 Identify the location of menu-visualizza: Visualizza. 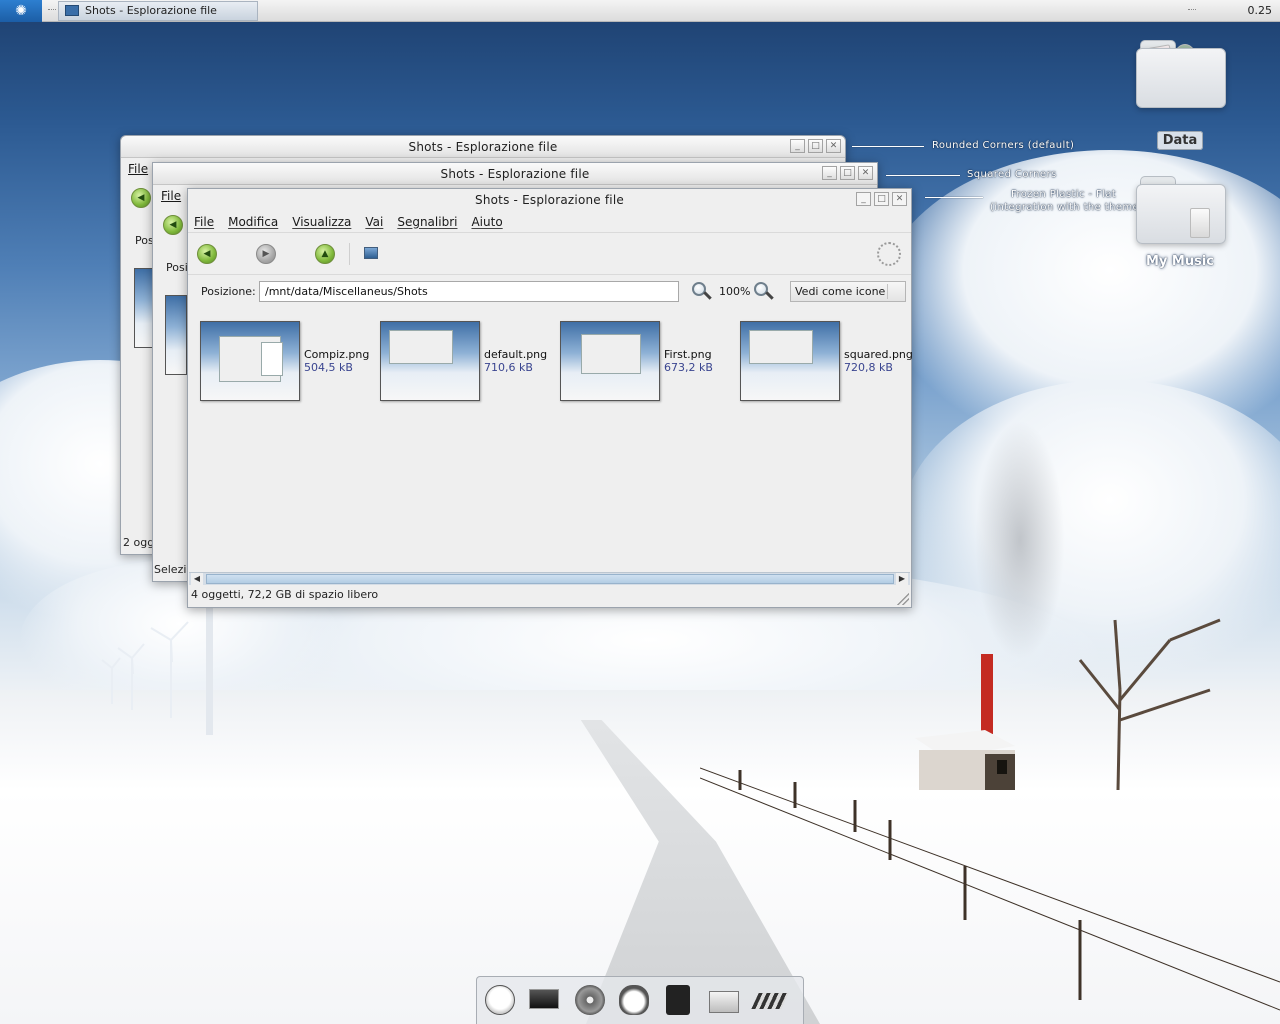
(321, 222).